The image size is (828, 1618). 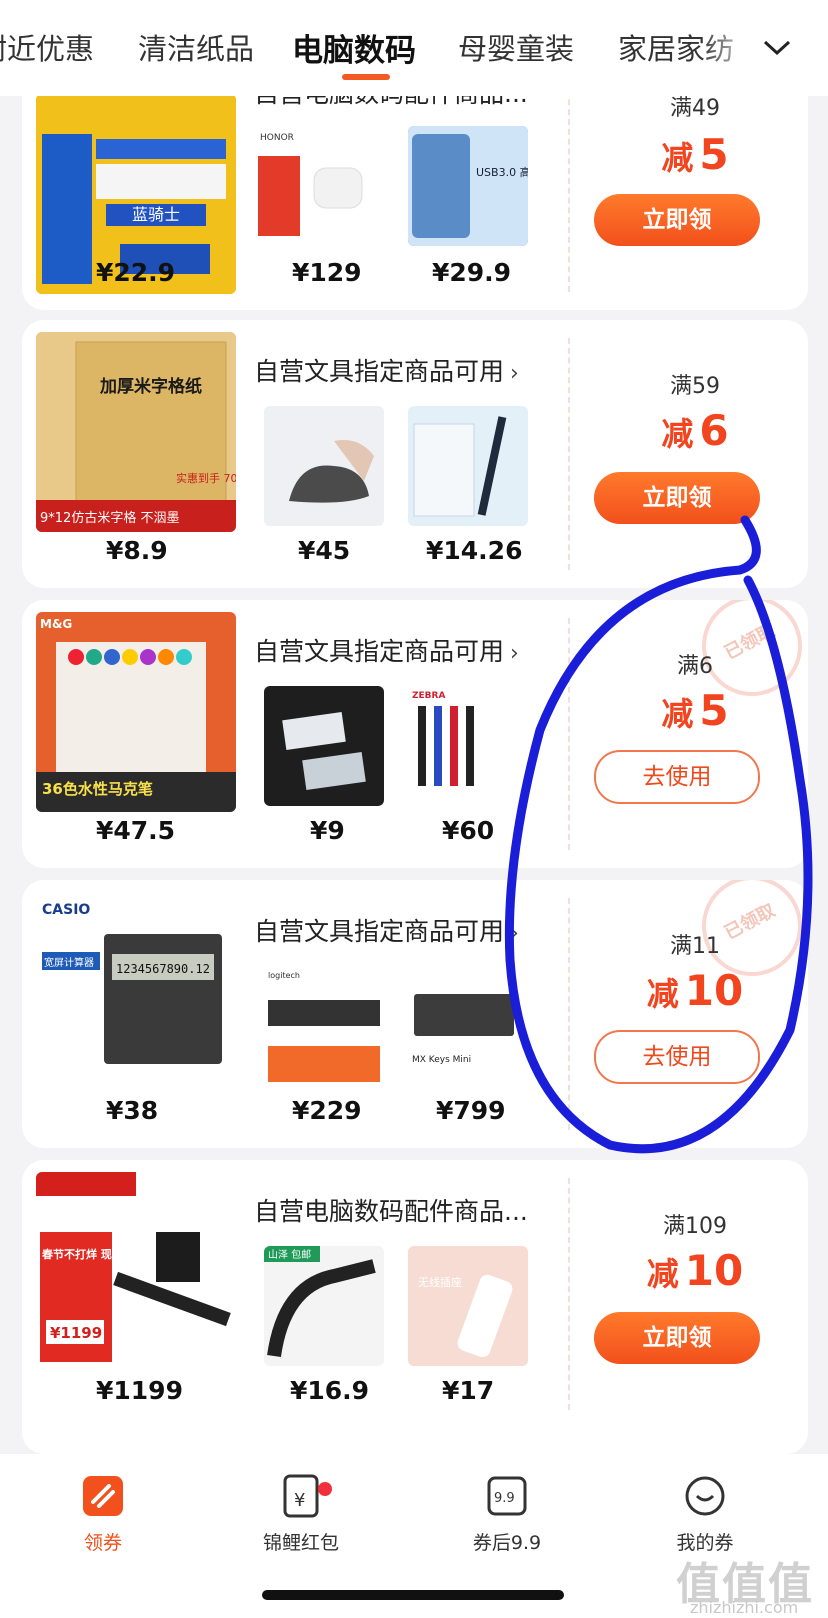 I want to click on nav-label: 领券, so click(x=102, y=1543).